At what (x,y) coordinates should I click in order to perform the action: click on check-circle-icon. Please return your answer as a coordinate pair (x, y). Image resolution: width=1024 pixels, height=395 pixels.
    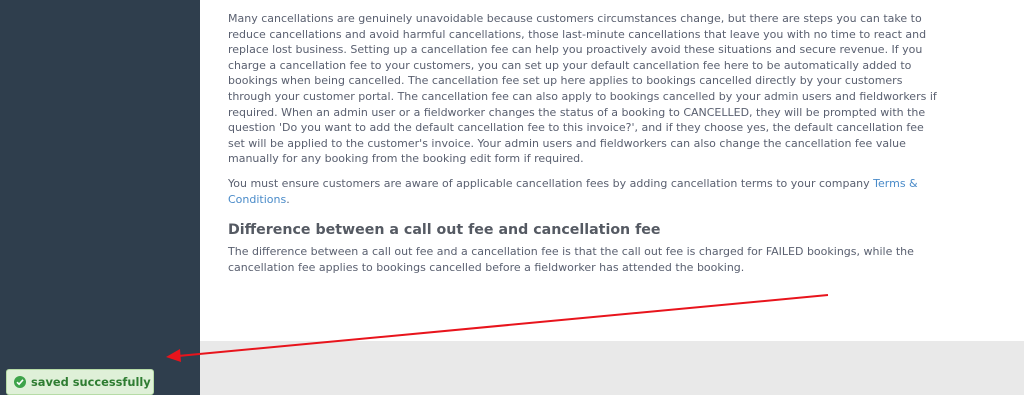
    Looking at the image, I should click on (20, 382).